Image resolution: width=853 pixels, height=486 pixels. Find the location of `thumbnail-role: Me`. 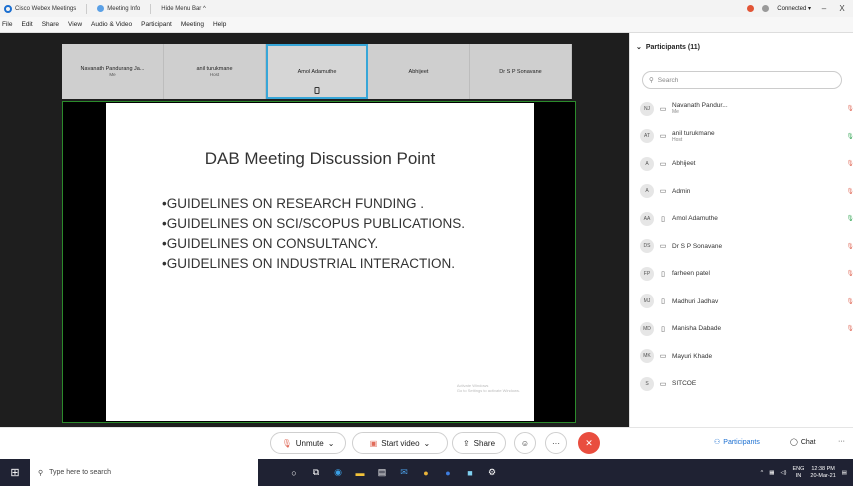

thumbnail-role: Me is located at coordinates (112, 74).